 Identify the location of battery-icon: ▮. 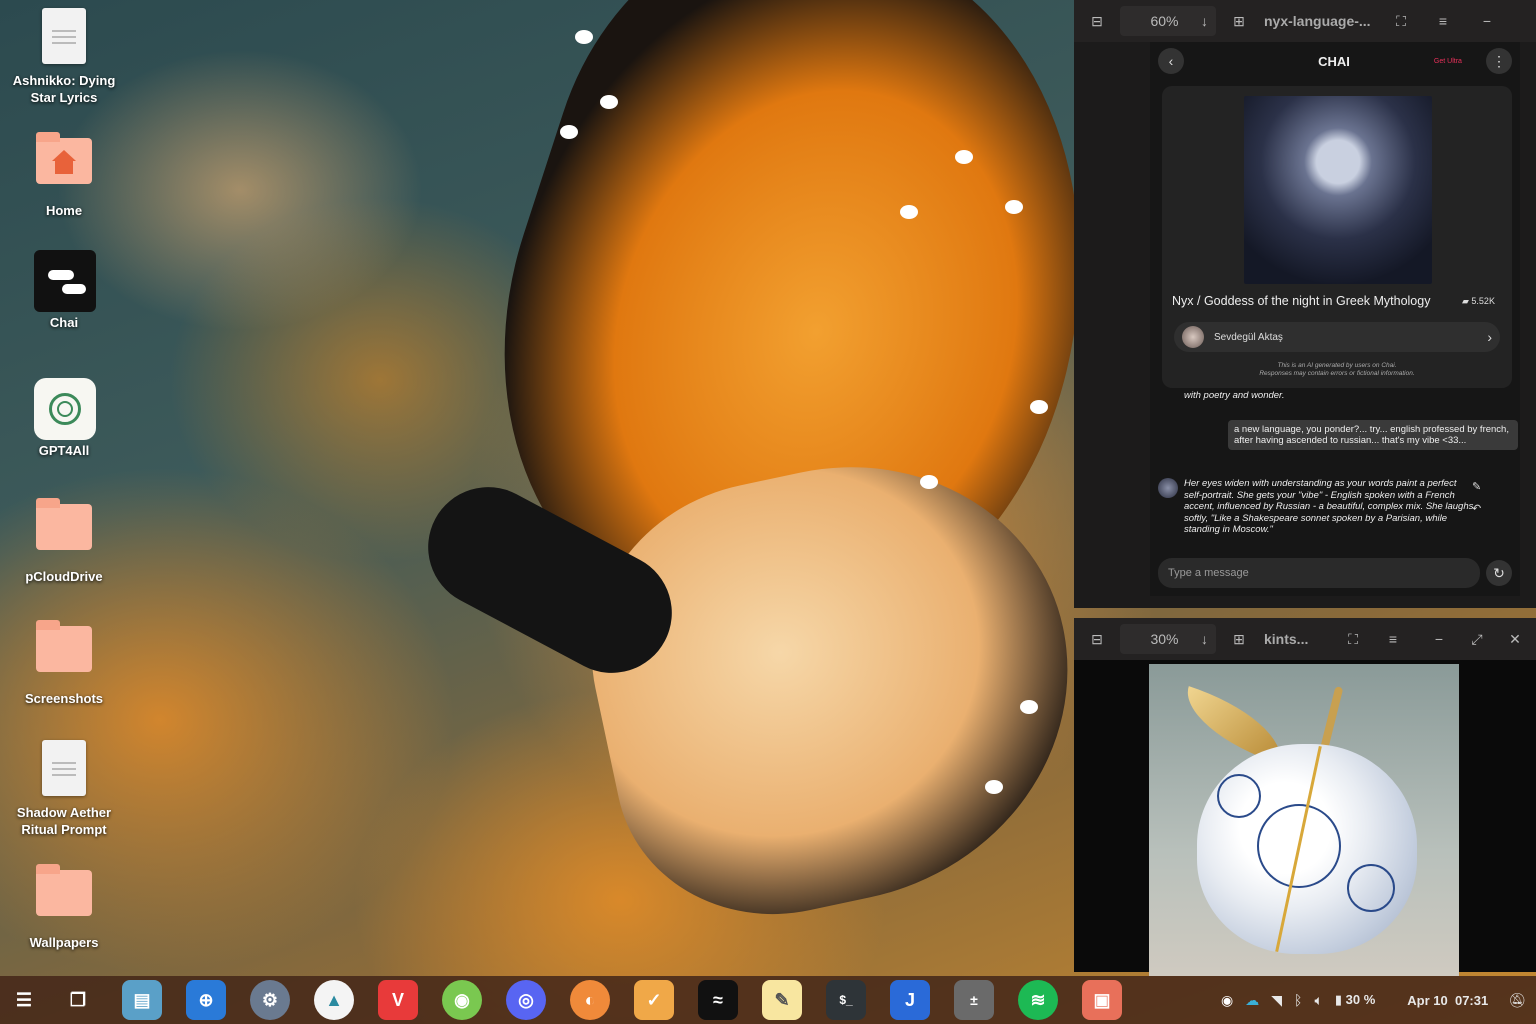
(1340, 999).